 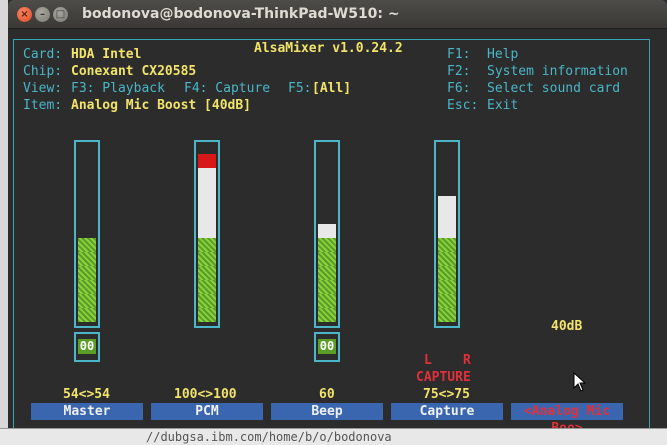 I want to click on view-label: View:, so click(x=43, y=88).